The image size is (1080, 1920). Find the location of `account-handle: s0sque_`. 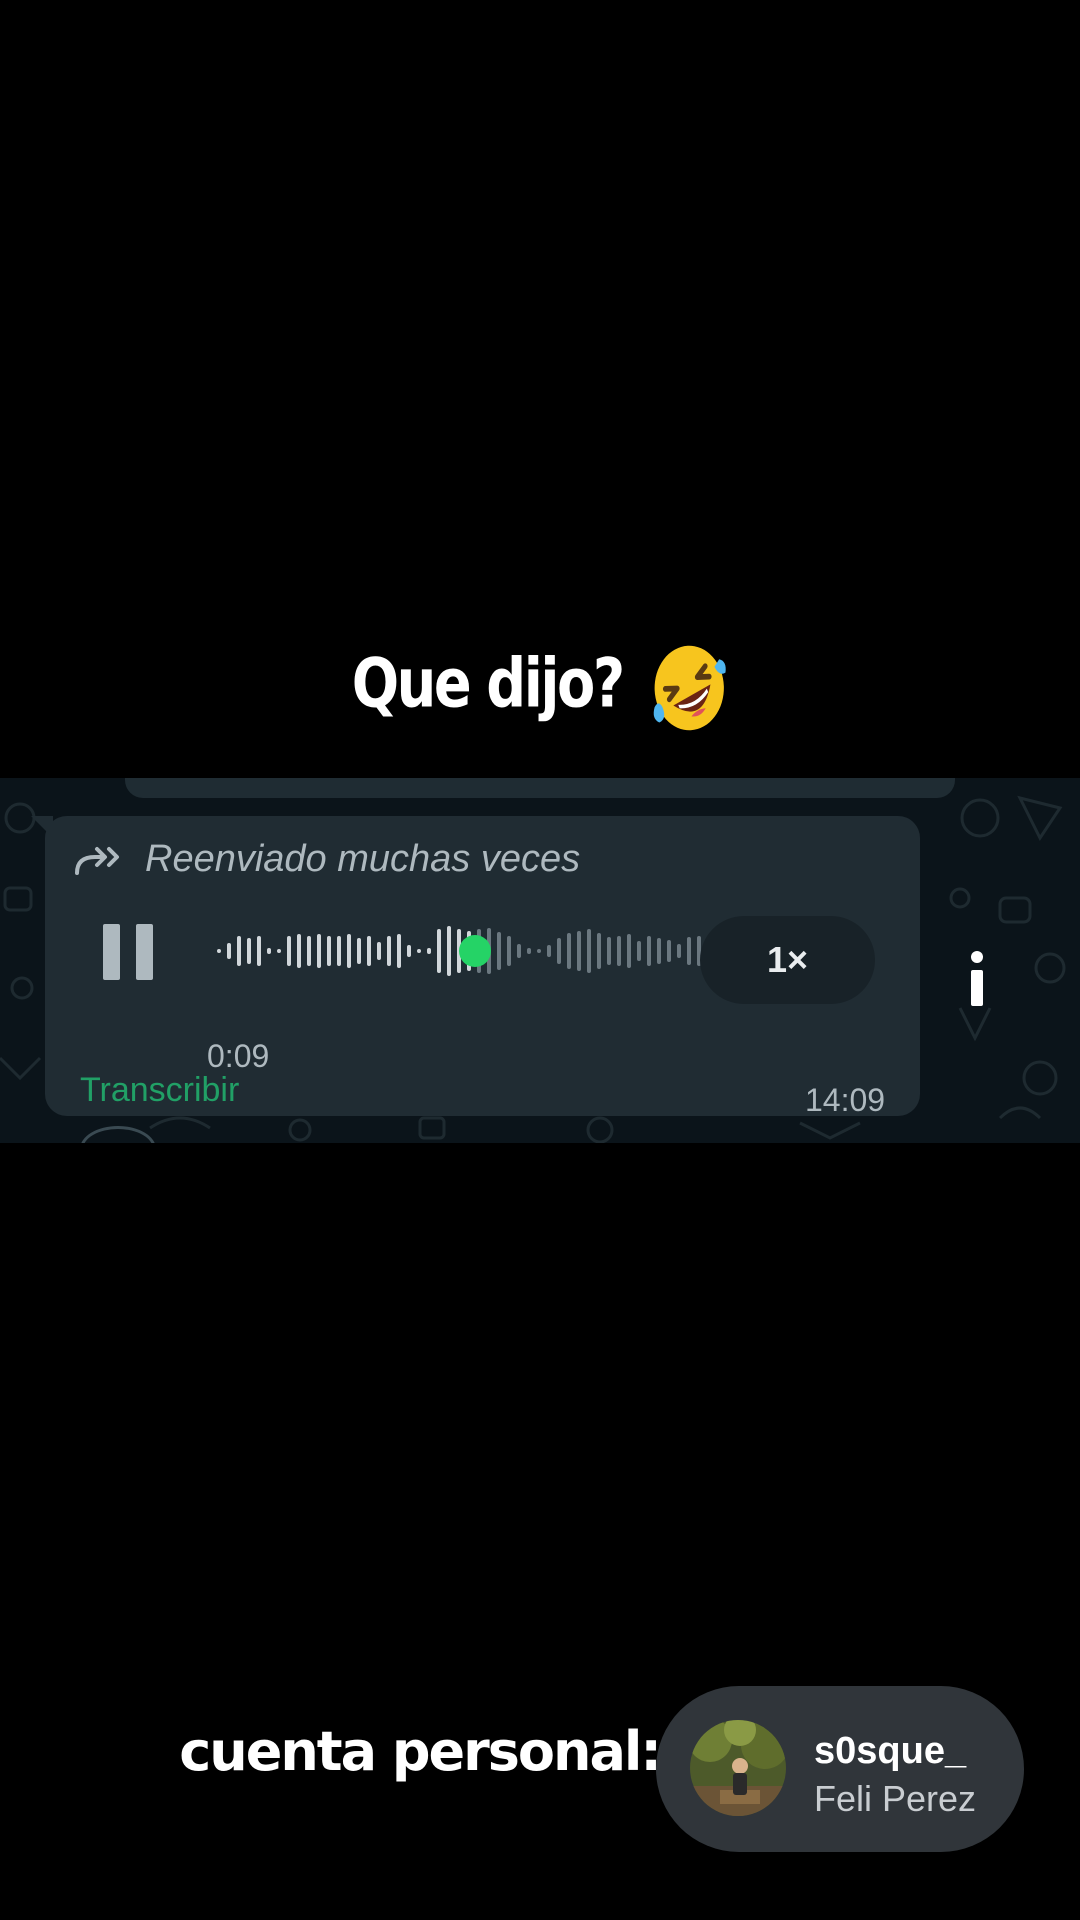

account-handle: s0sque_ is located at coordinates (890, 1751).